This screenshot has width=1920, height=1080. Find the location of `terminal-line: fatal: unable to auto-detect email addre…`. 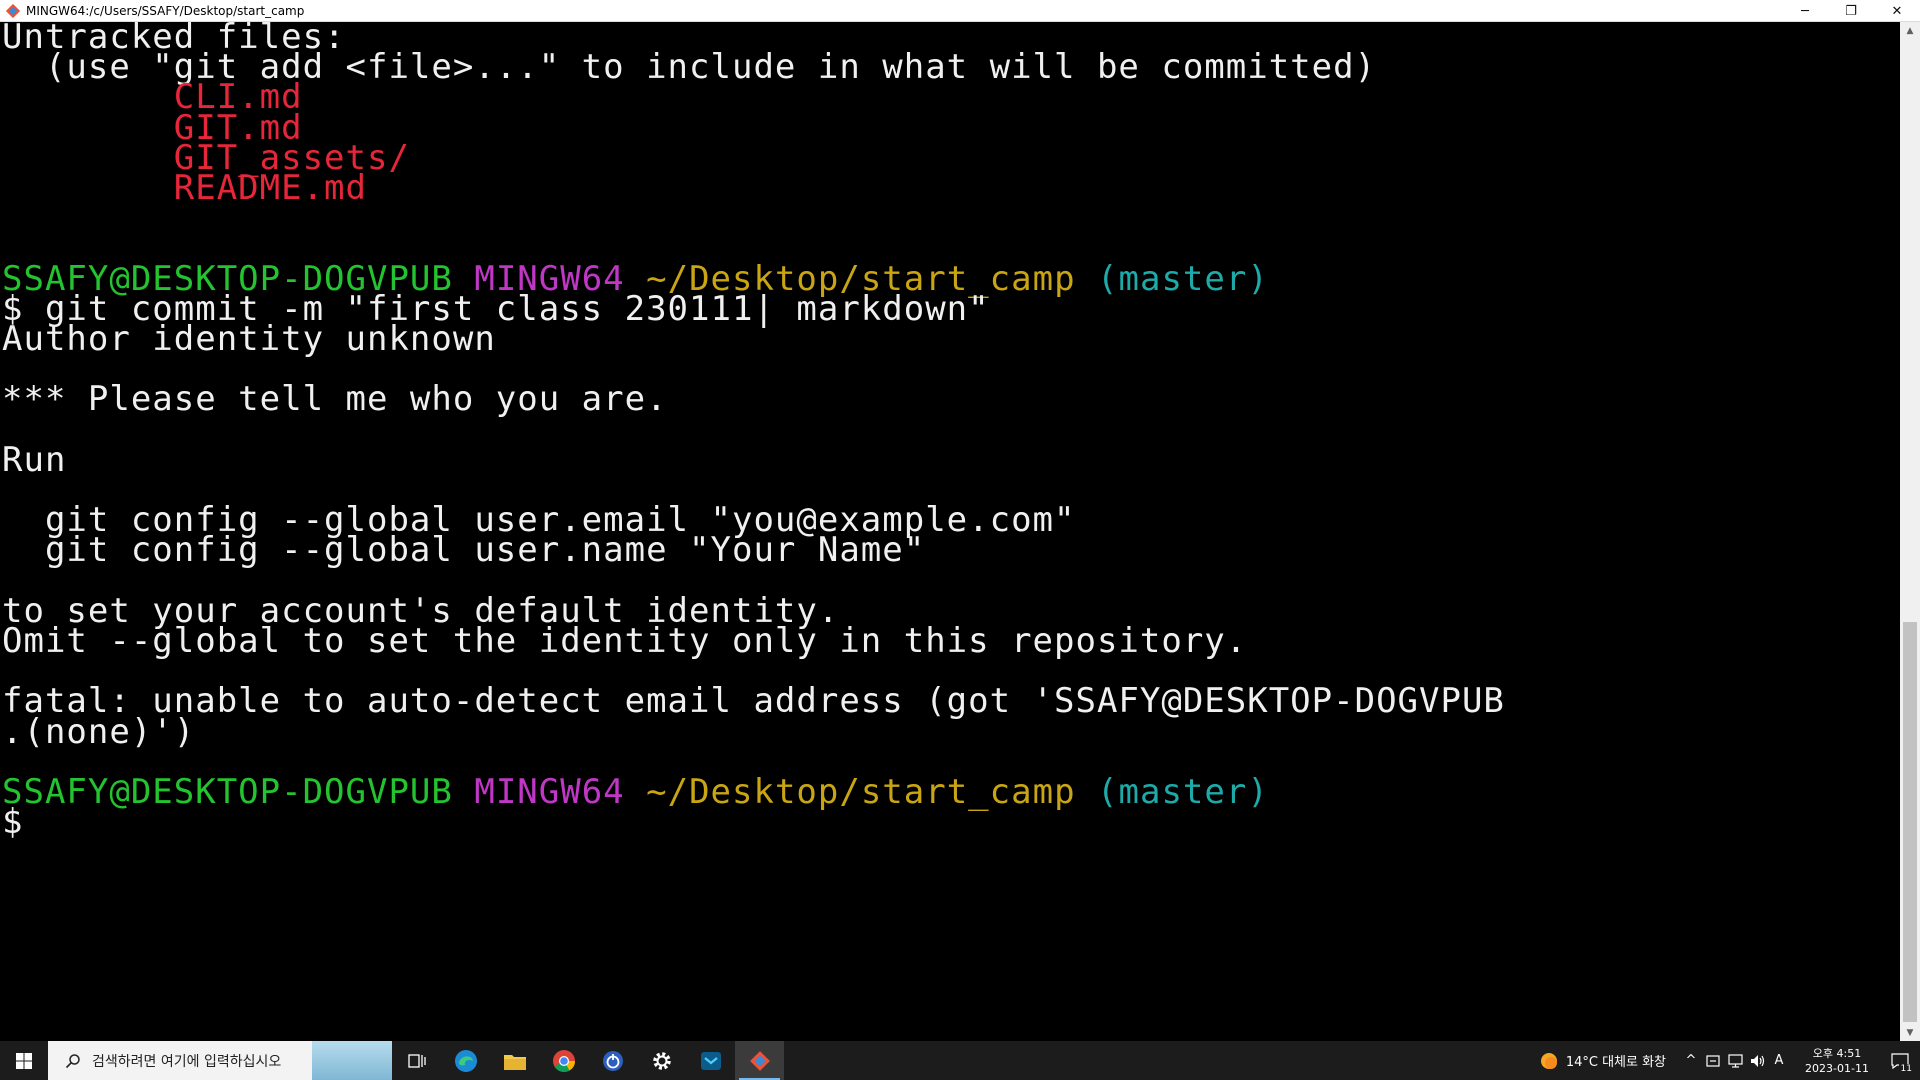

terminal-line: fatal: unable to auto-detect email addre… is located at coordinates (753, 701).